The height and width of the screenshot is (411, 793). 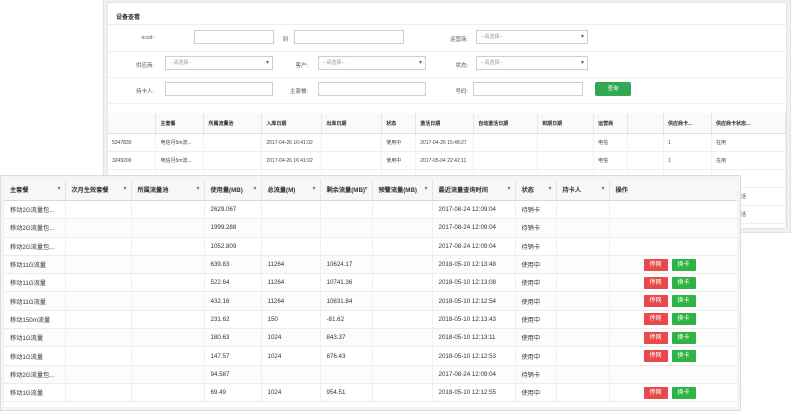 What do you see at coordinates (583, 190) in the screenshot?
I see `col-header: 持卡人 ▾` at bounding box center [583, 190].